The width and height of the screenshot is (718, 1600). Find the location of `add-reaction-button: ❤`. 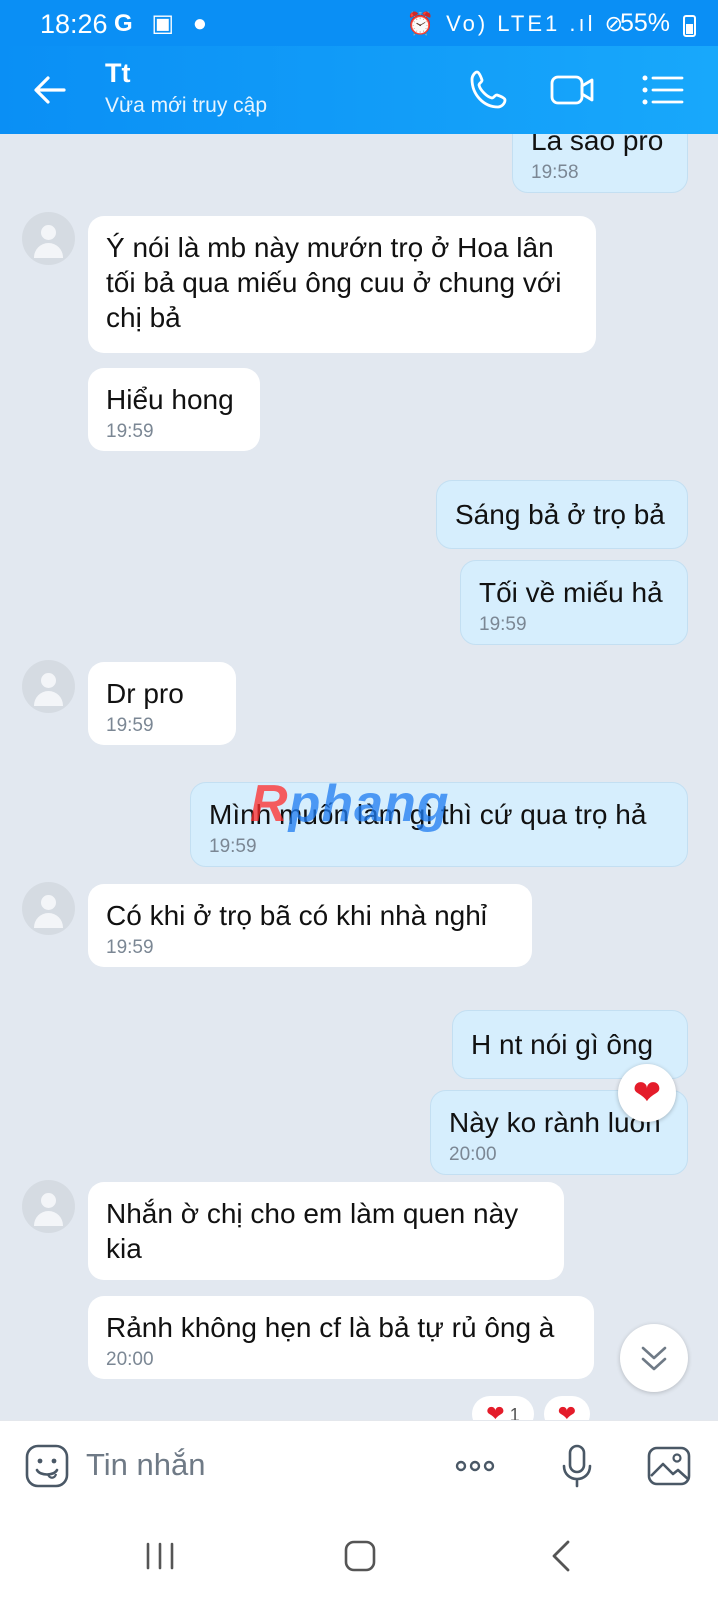

add-reaction-button: ❤ is located at coordinates (567, 1408).